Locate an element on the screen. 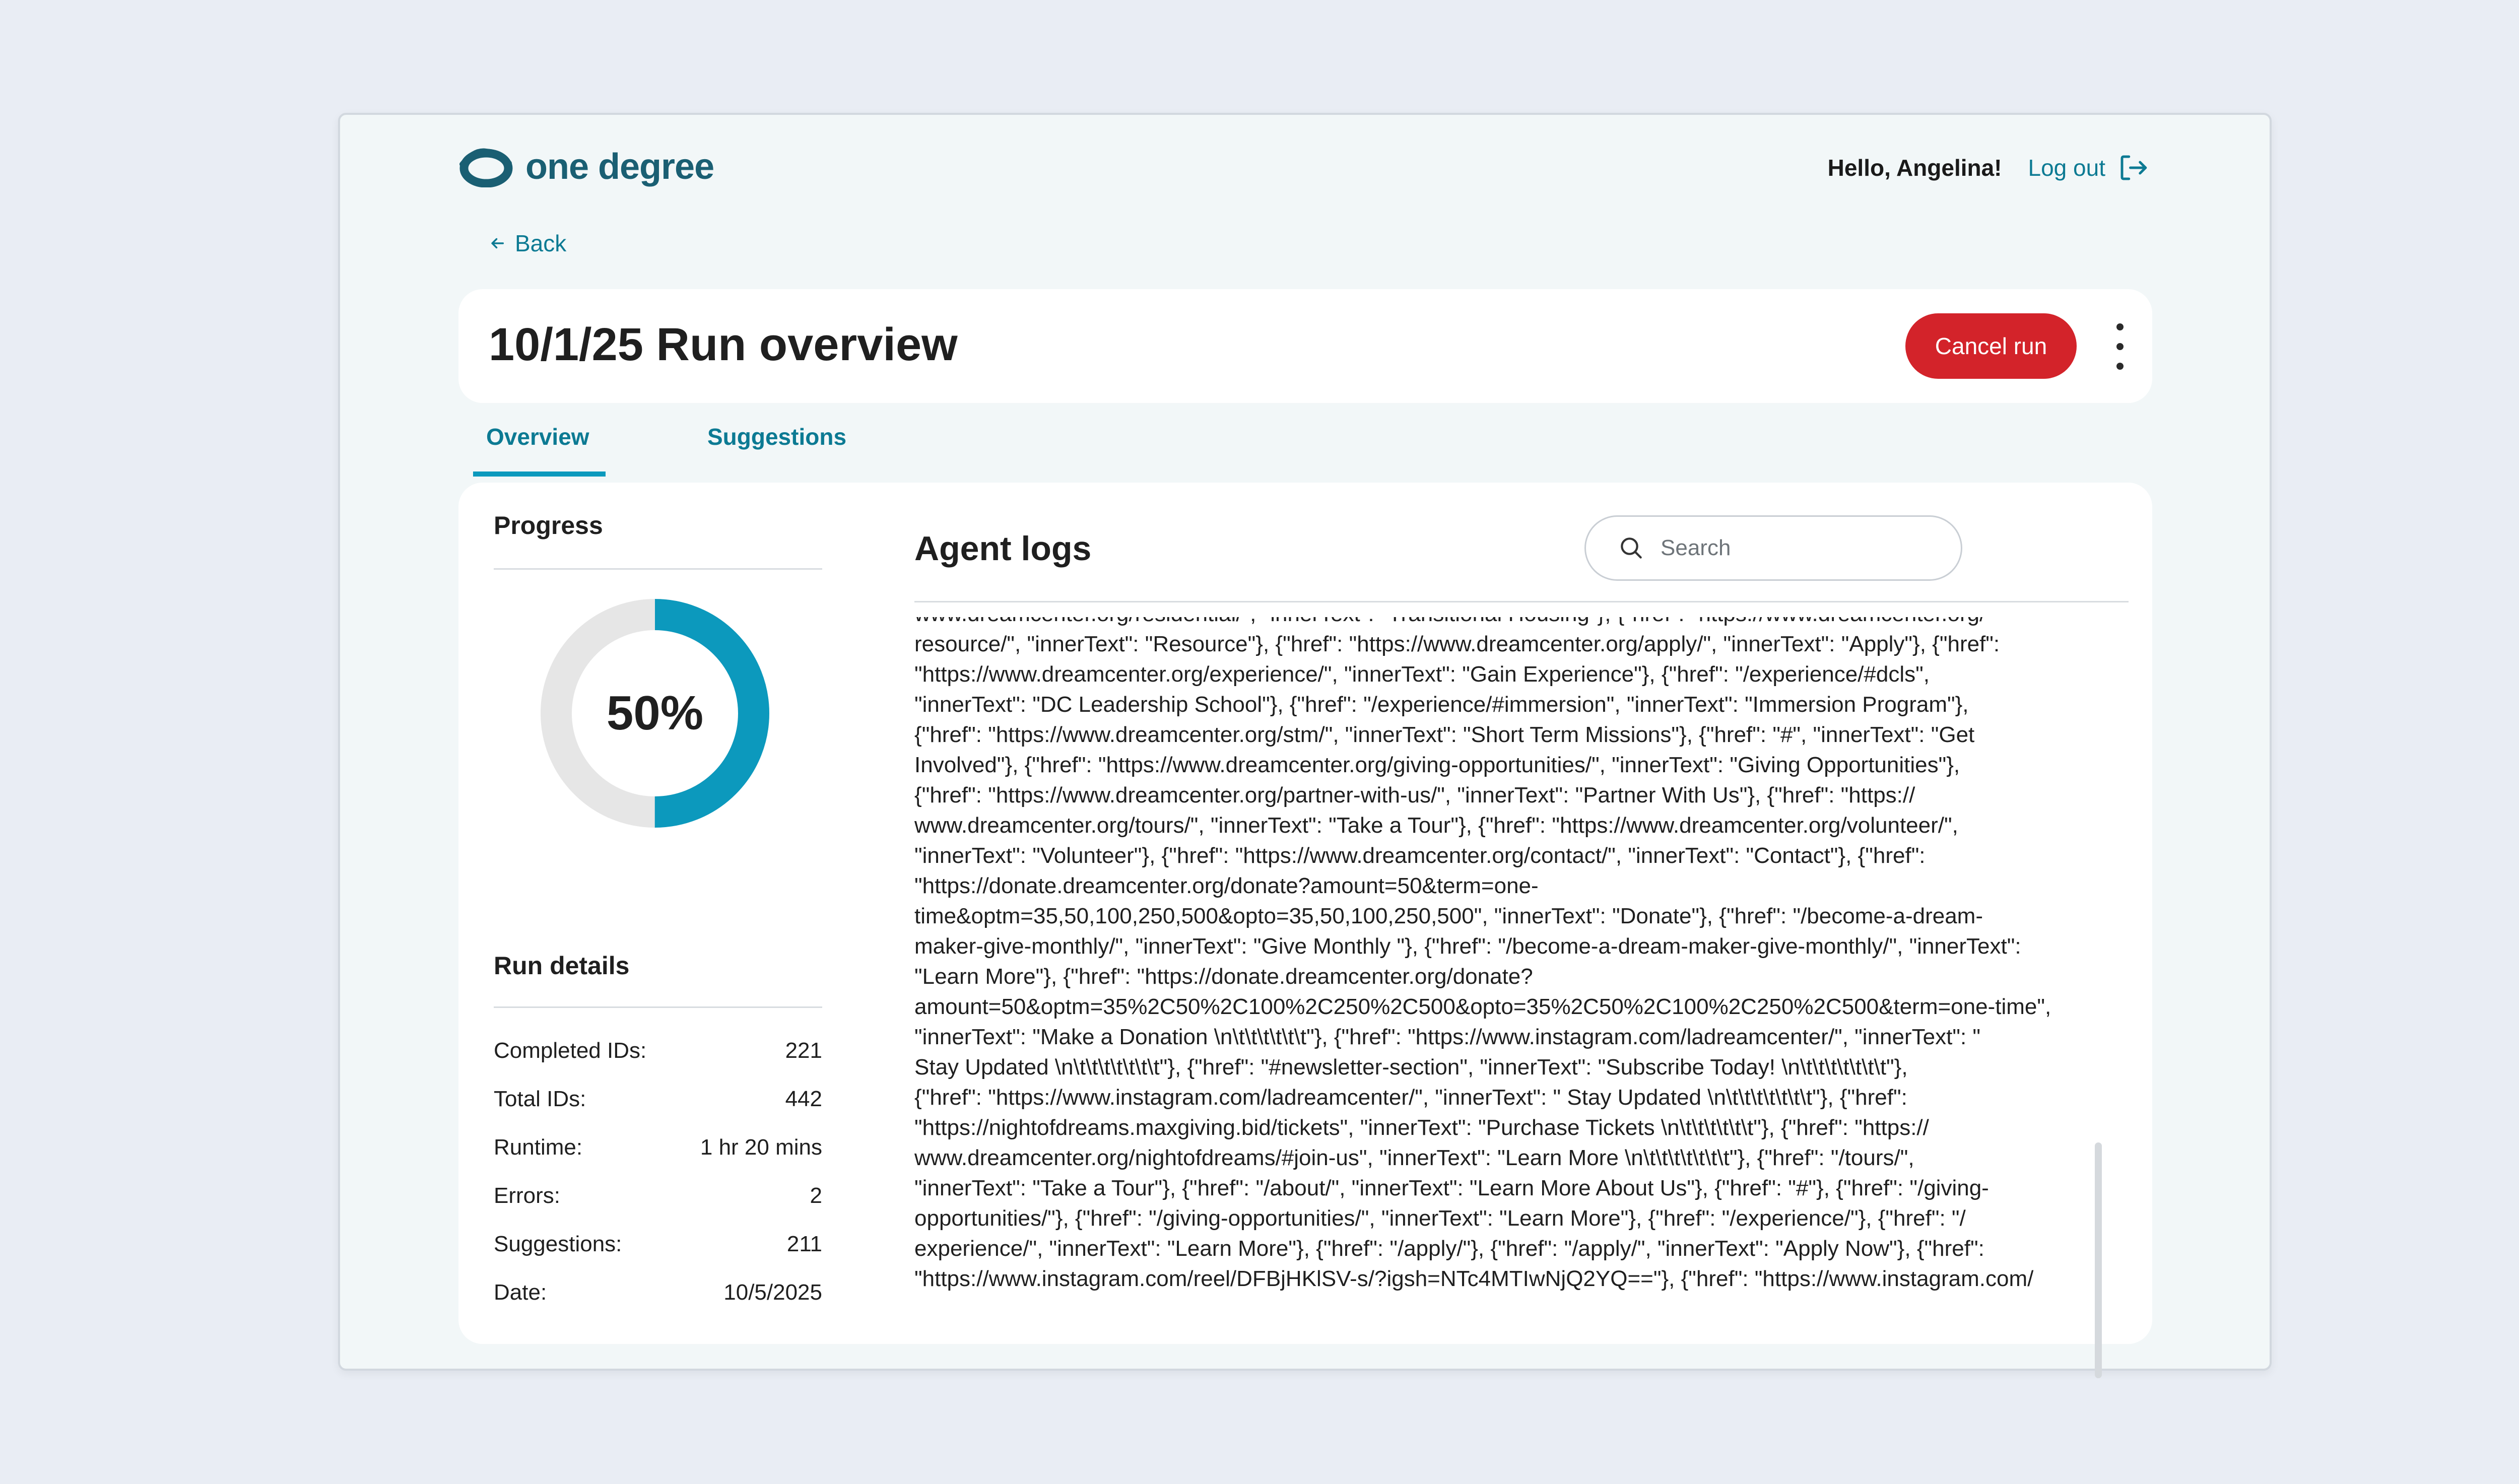 Image resolution: width=2519 pixels, height=1484 pixels. detail-value: 442 is located at coordinates (803, 1099).